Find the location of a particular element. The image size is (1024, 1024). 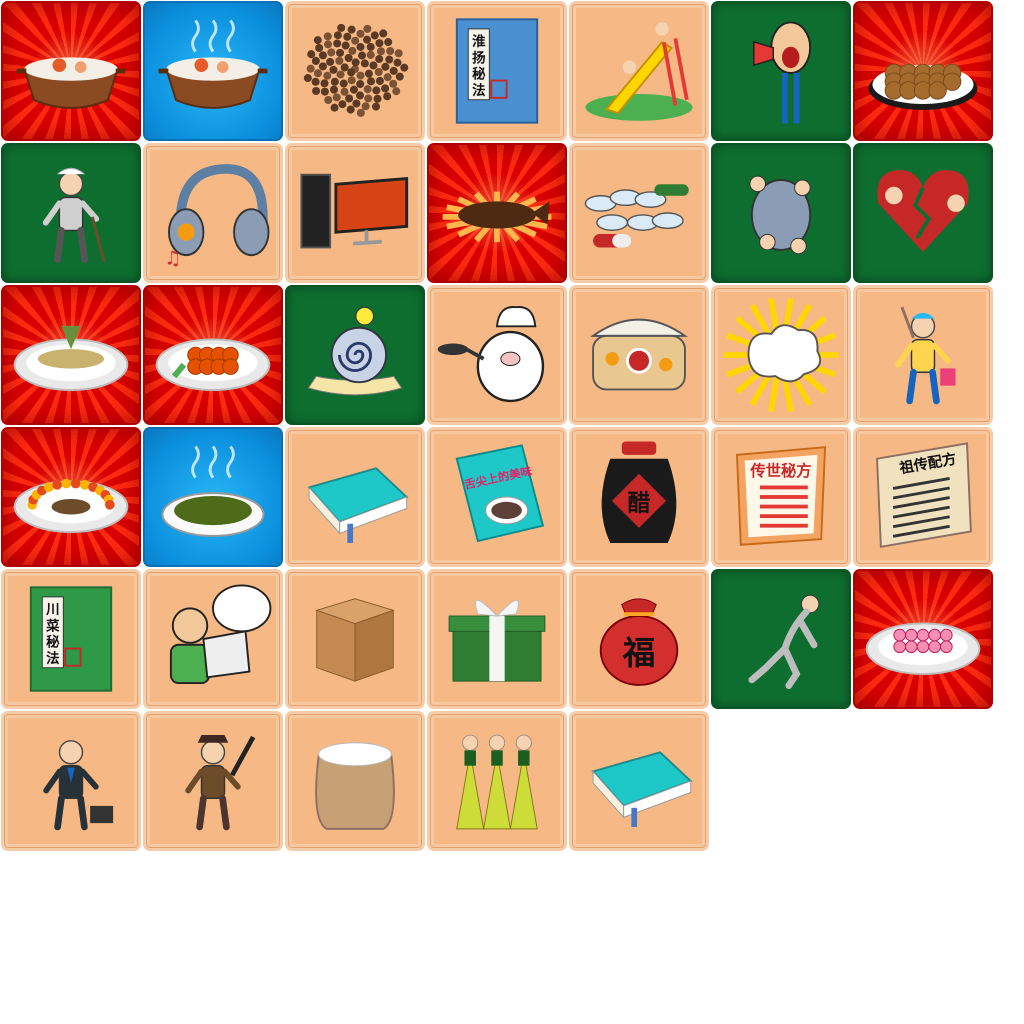

tile-steaming-clay-pot is located at coordinates (213, 71).